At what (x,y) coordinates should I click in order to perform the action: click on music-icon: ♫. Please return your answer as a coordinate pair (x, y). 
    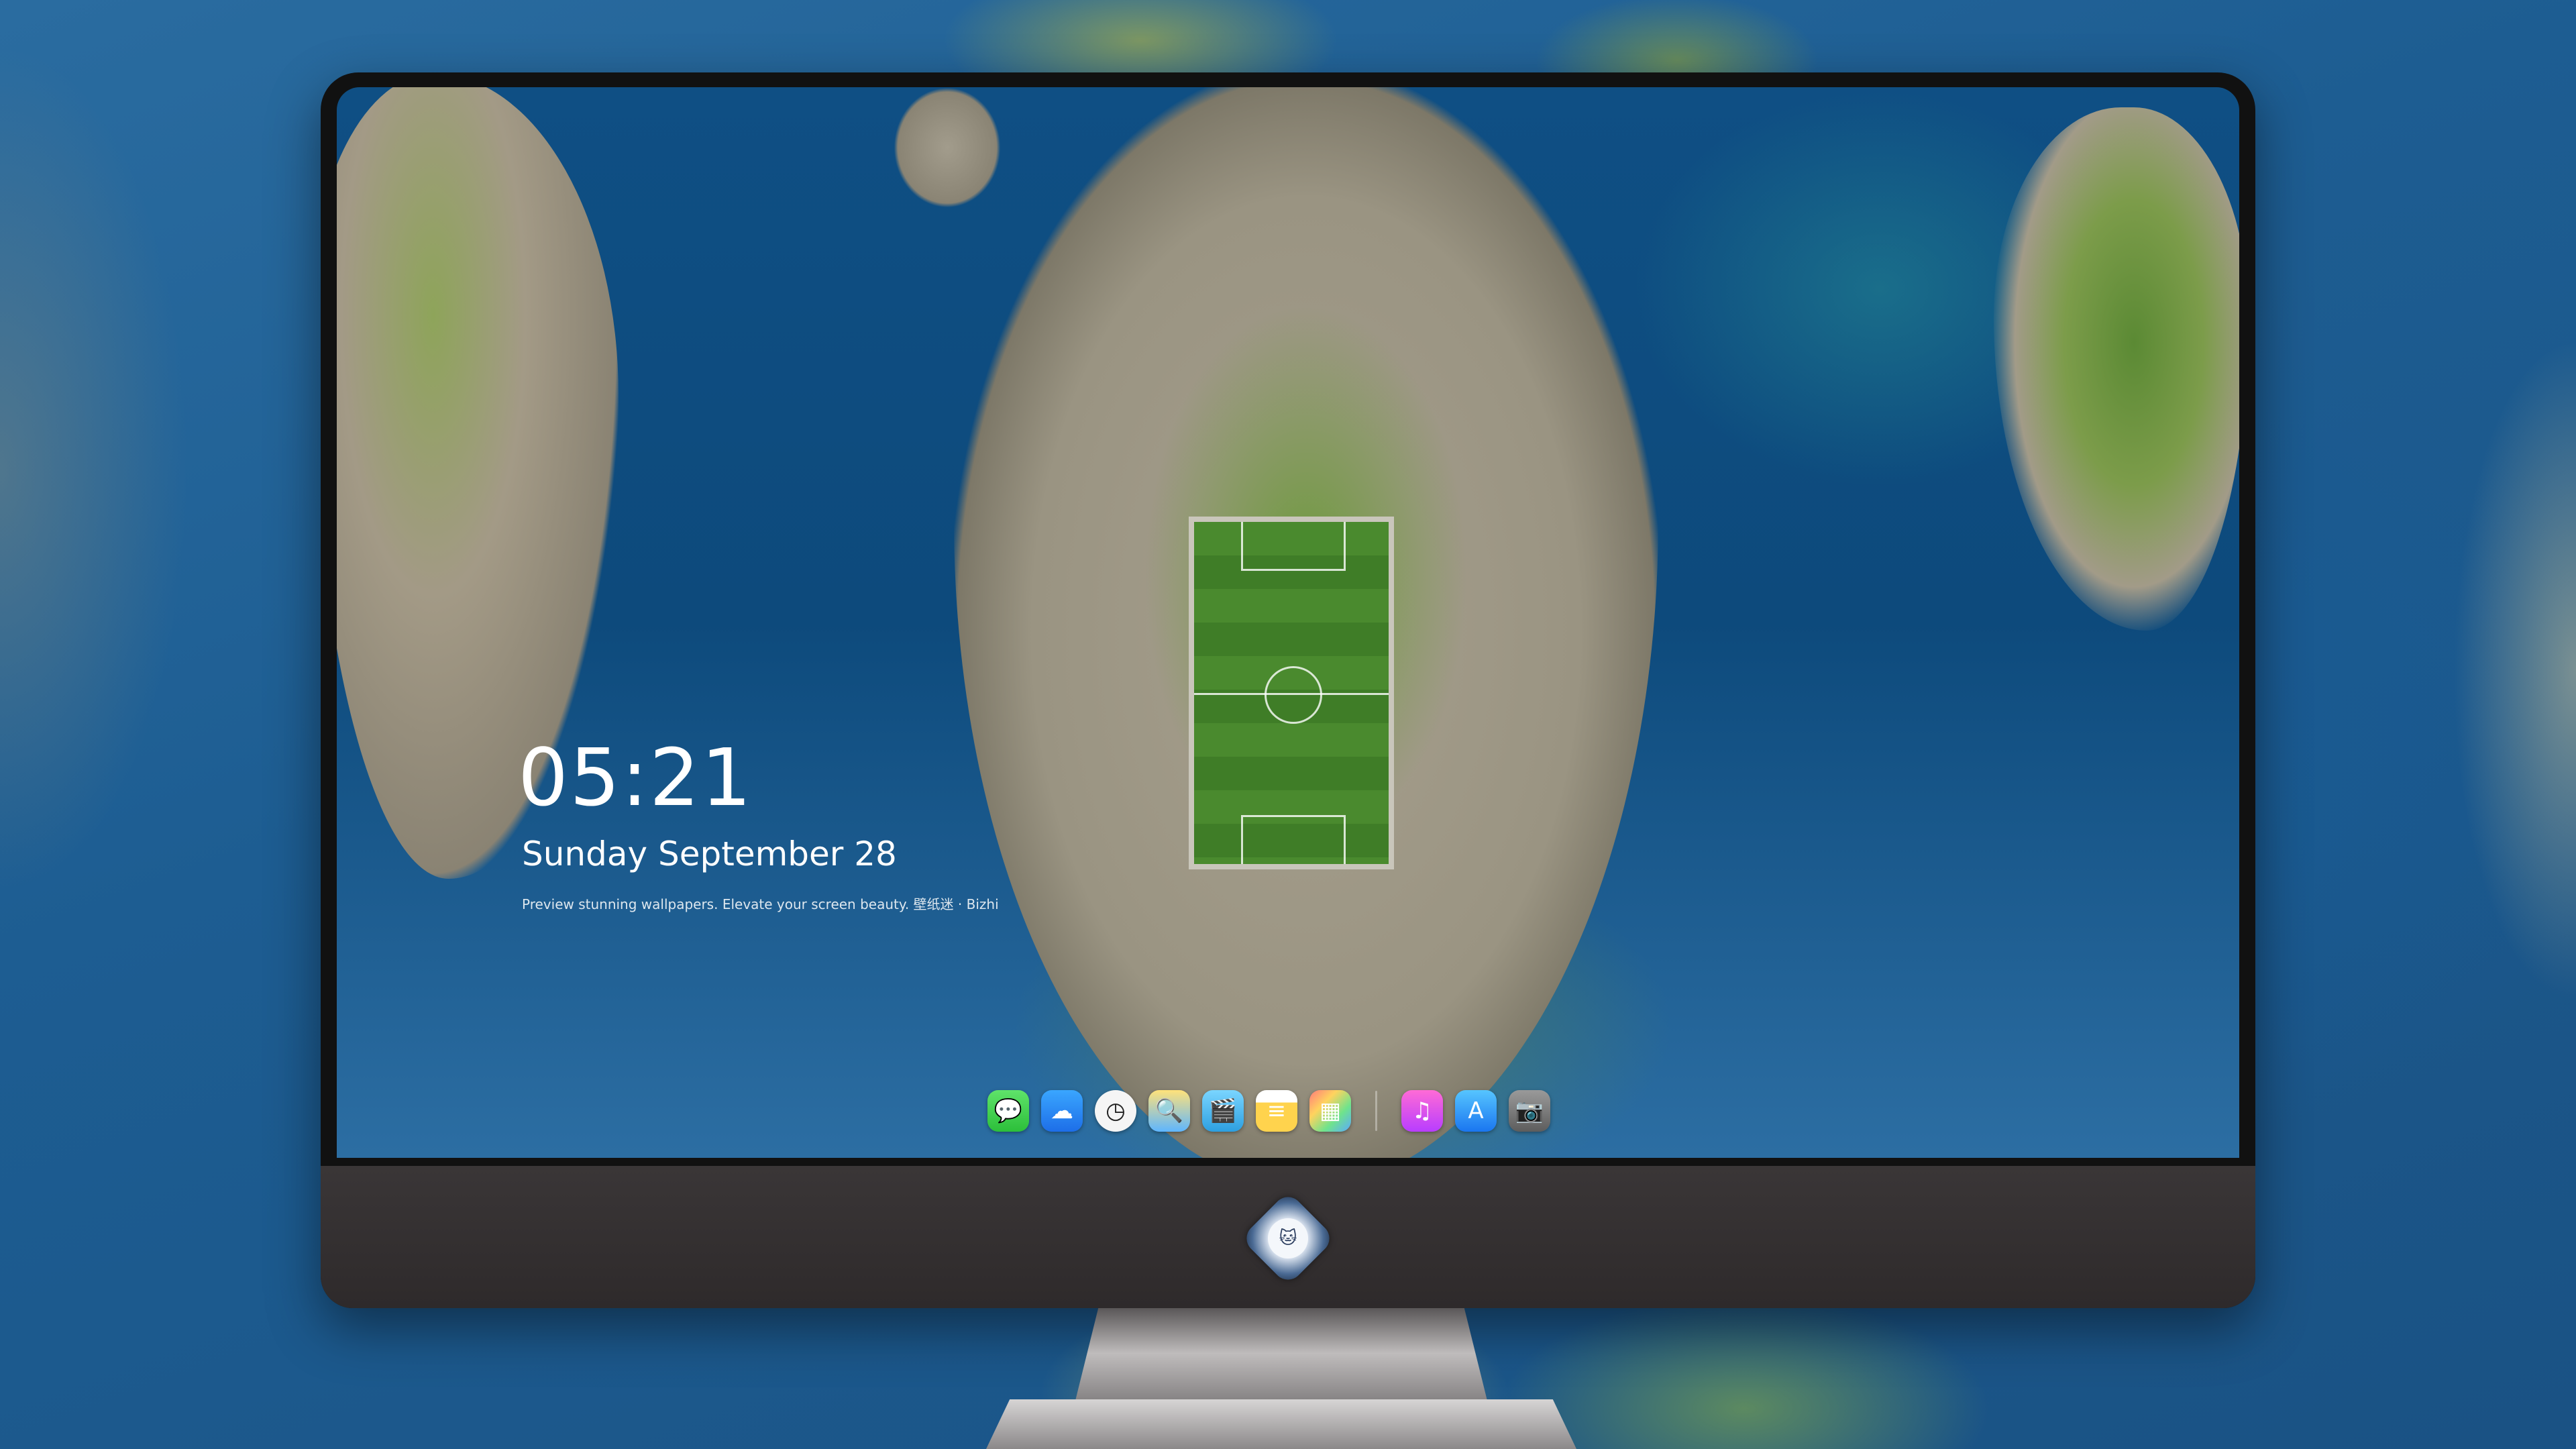
    Looking at the image, I should click on (1422, 1111).